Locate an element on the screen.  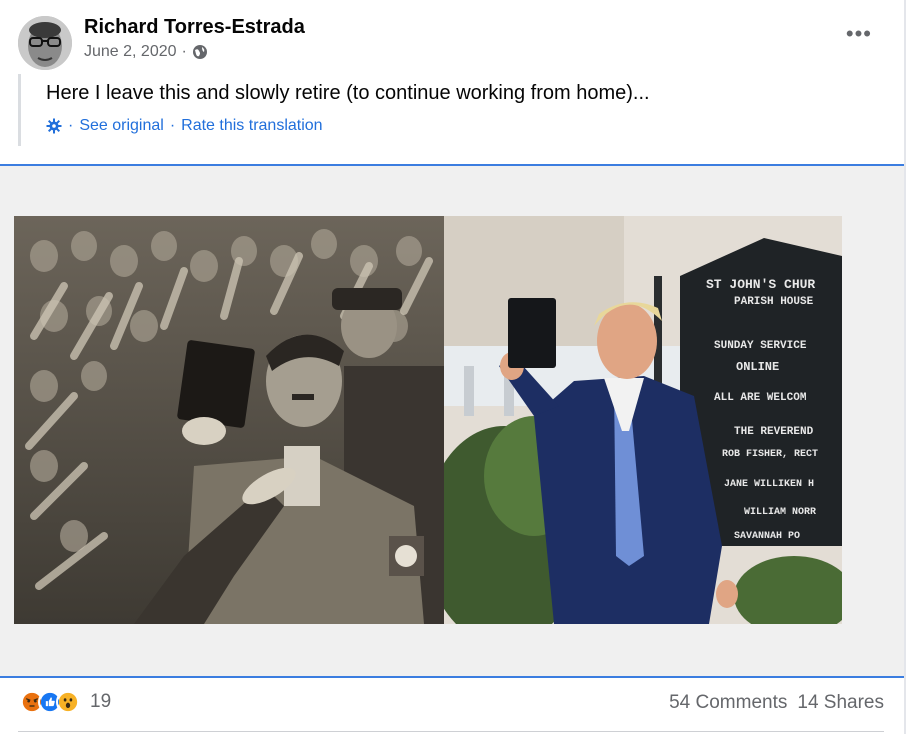
avatar-photo is located at coordinates (45, 43).